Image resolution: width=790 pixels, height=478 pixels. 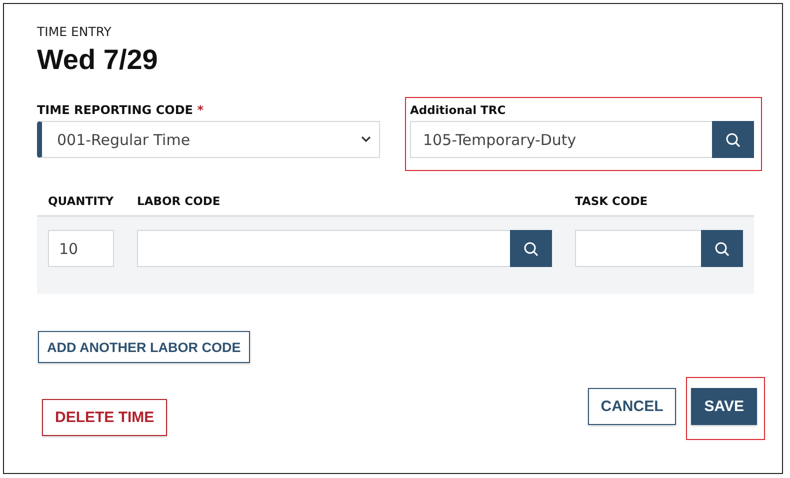 What do you see at coordinates (98, 60) in the screenshot?
I see `dialog-title: Wed 7/29` at bounding box center [98, 60].